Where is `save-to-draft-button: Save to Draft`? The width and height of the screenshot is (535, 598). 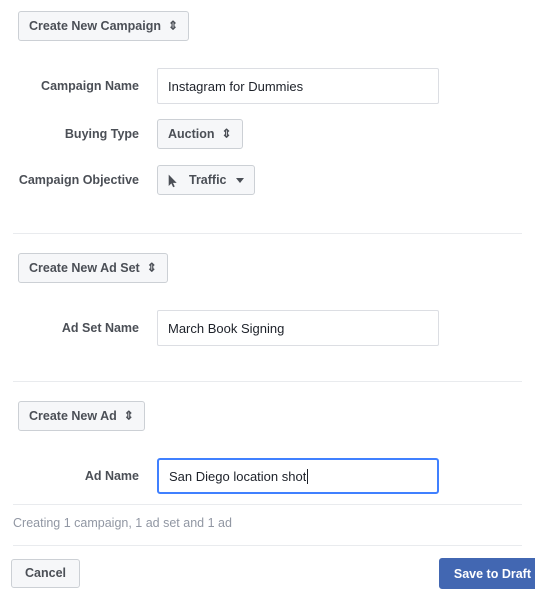 save-to-draft-button: Save to Draft is located at coordinates (486, 573).